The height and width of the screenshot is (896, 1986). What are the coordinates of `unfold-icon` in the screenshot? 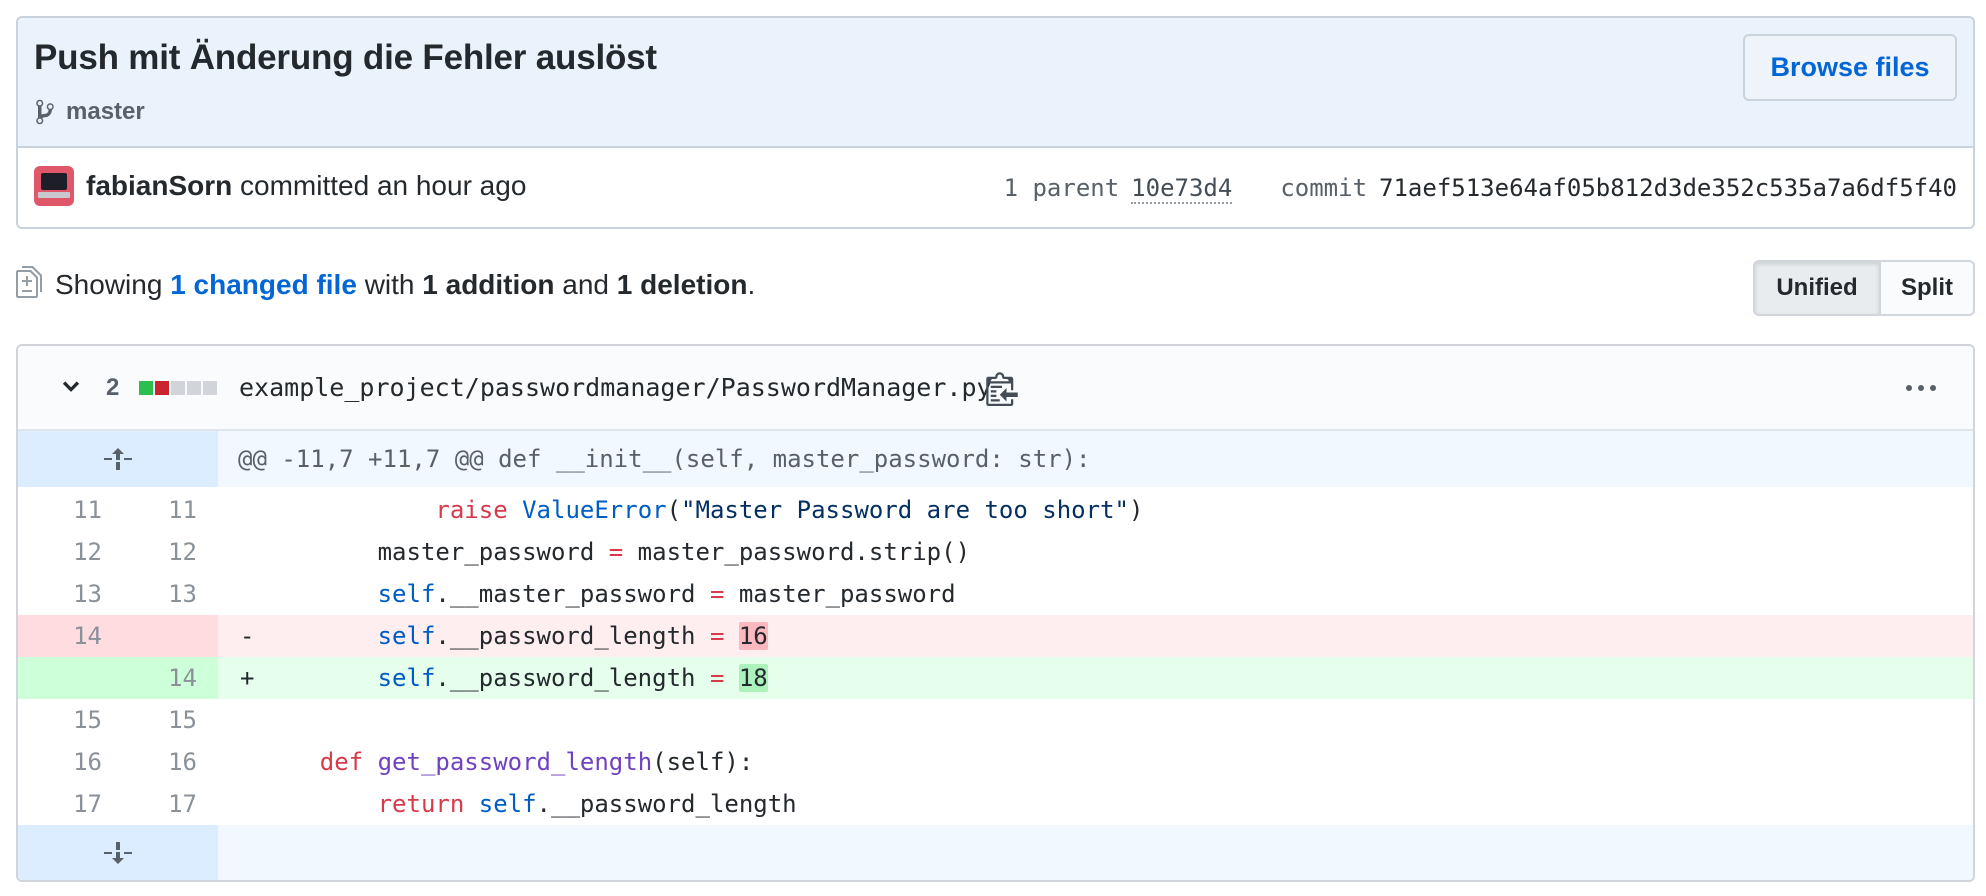 It's located at (118, 853).